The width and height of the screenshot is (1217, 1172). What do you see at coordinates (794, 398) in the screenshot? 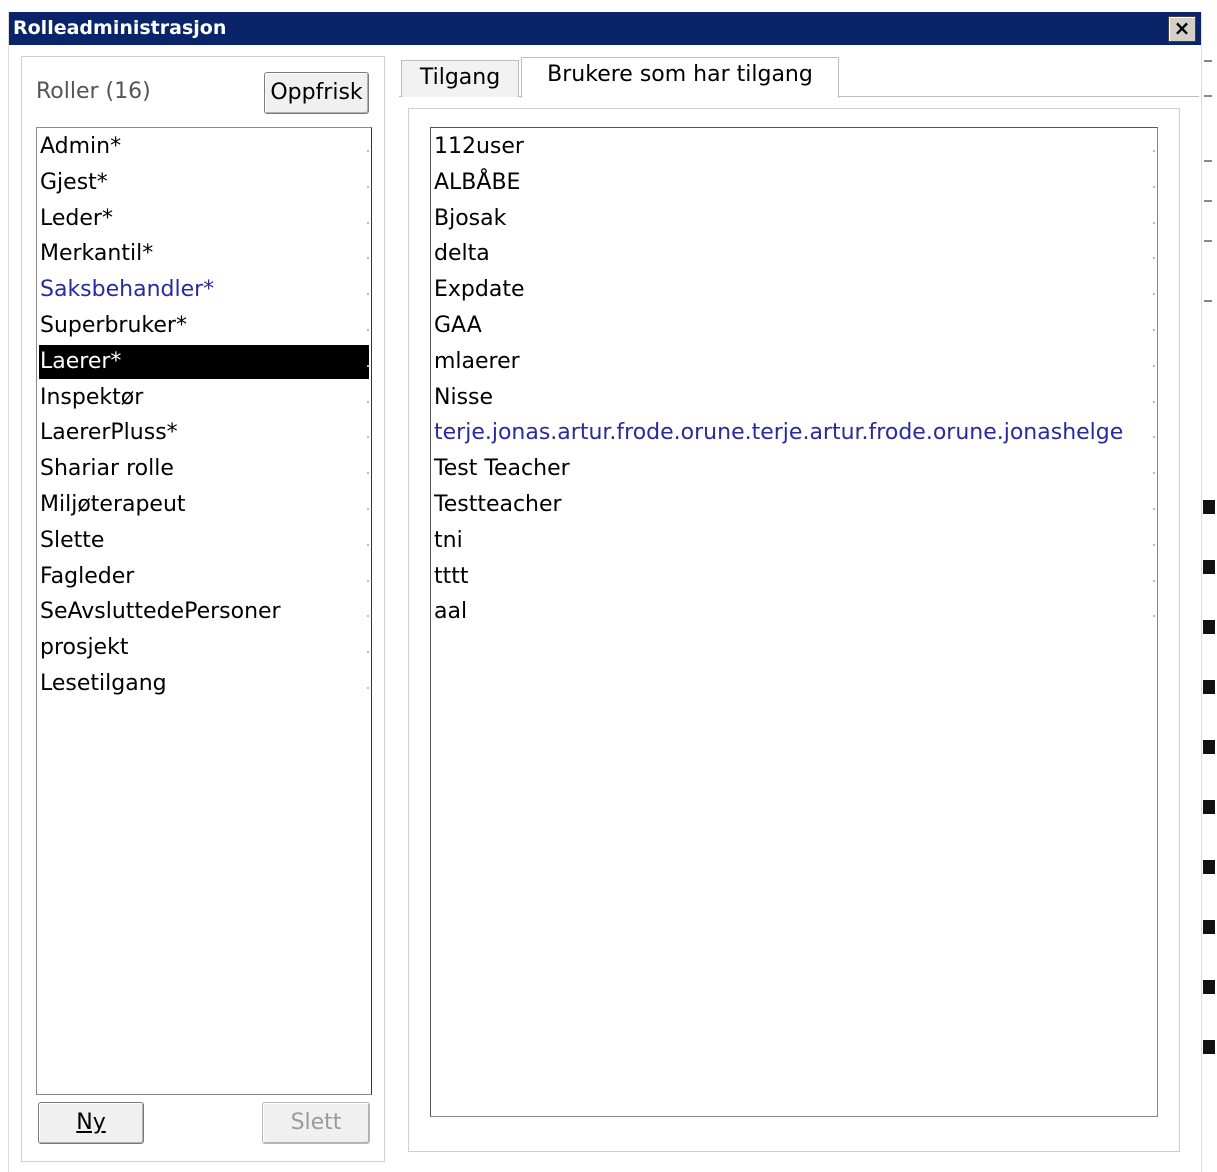
I see `user-item: Nisse` at bounding box center [794, 398].